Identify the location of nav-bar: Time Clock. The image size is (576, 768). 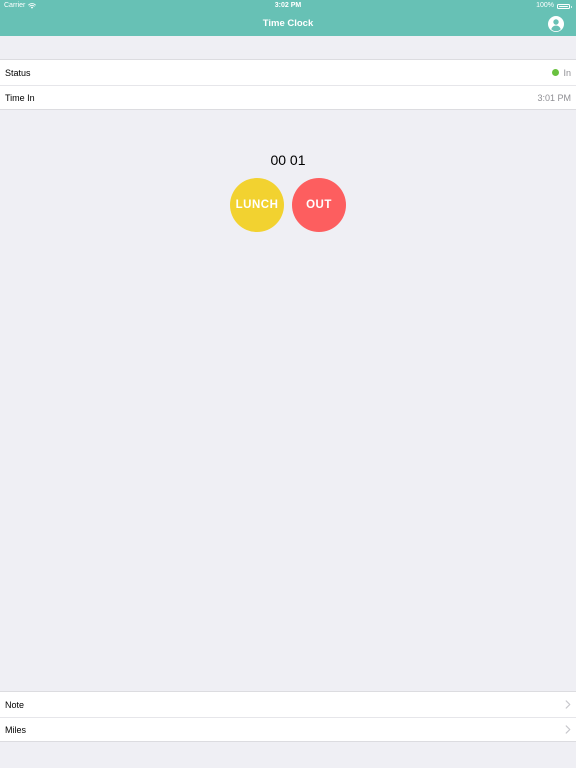
(288, 24).